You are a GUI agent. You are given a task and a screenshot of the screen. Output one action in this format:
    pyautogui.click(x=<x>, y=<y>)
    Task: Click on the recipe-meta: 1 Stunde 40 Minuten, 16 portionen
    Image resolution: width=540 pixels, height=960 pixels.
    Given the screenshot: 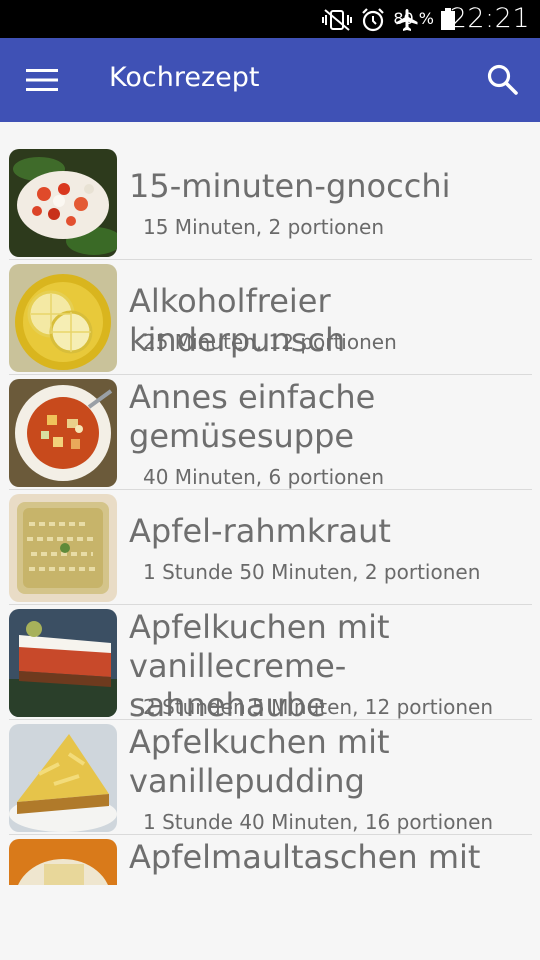 What is the action you would take?
    pyautogui.click(x=318, y=822)
    